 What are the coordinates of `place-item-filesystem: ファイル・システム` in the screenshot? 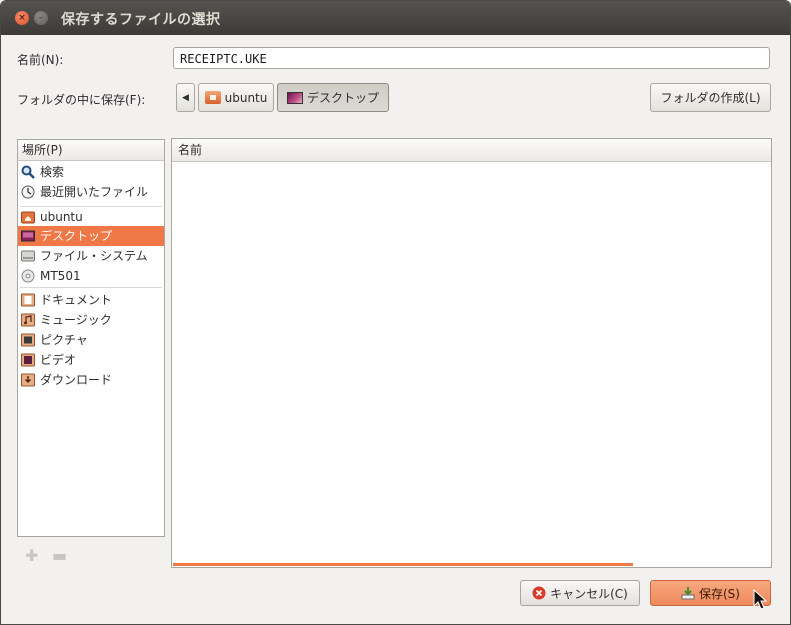 It's located at (91, 256).